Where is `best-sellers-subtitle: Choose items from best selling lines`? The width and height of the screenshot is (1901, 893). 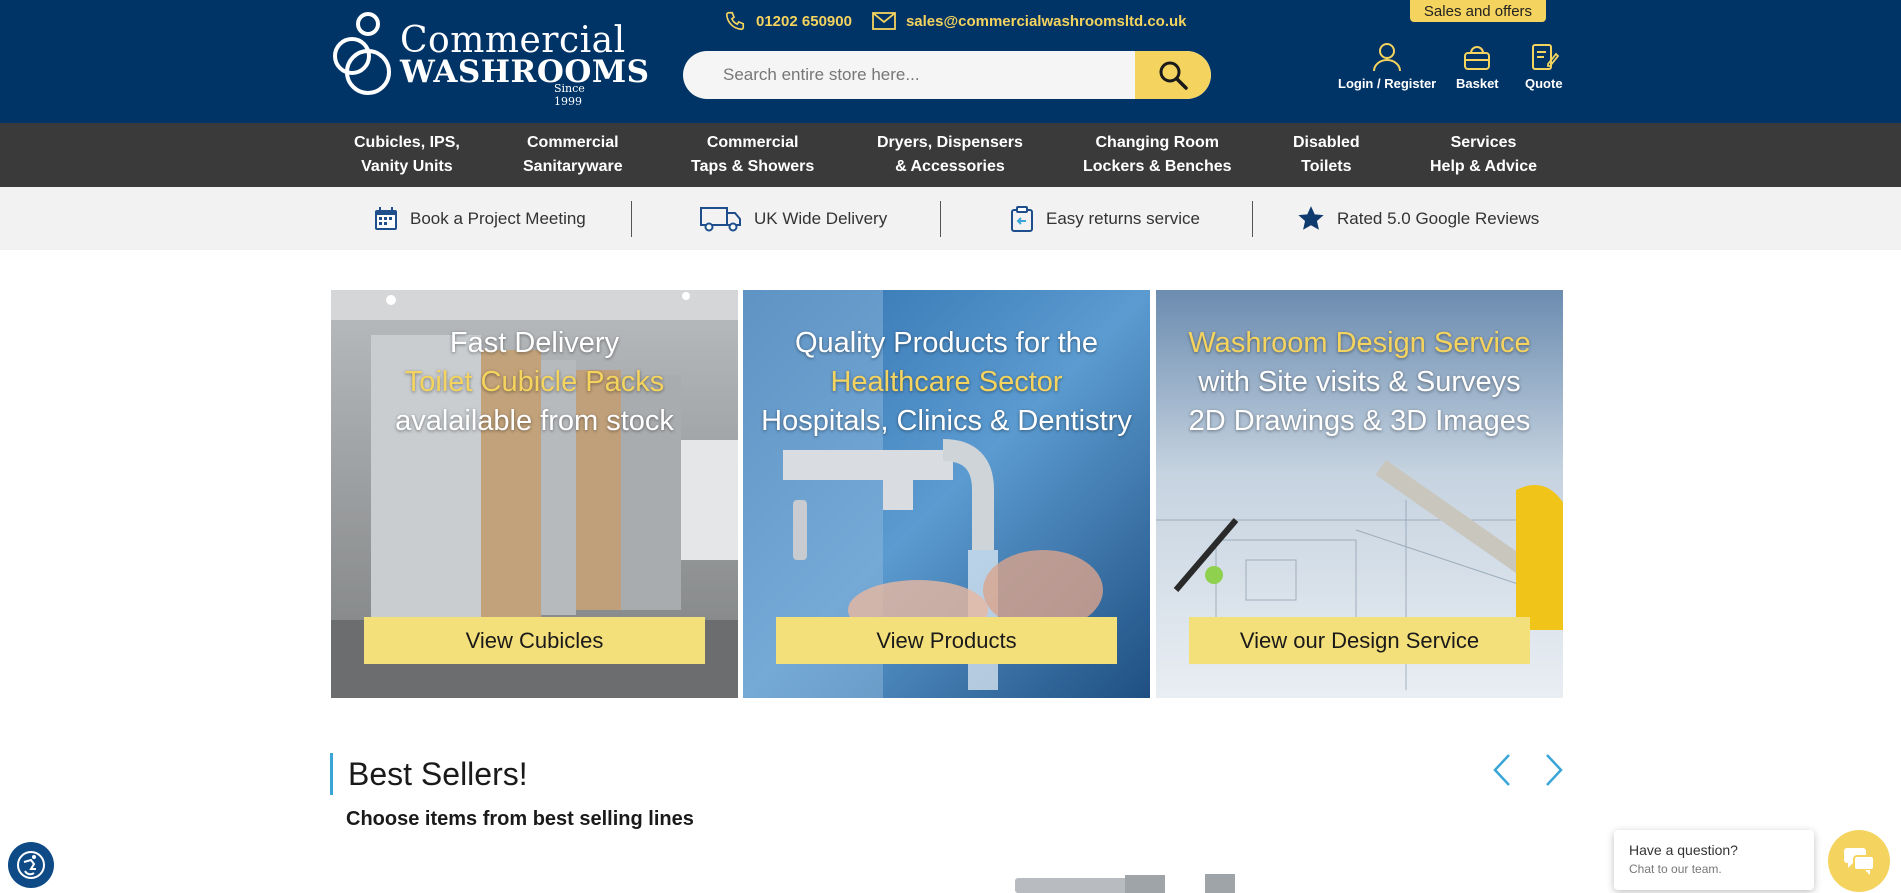
best-sellers-subtitle: Choose items from best selling lines is located at coordinates (520, 819).